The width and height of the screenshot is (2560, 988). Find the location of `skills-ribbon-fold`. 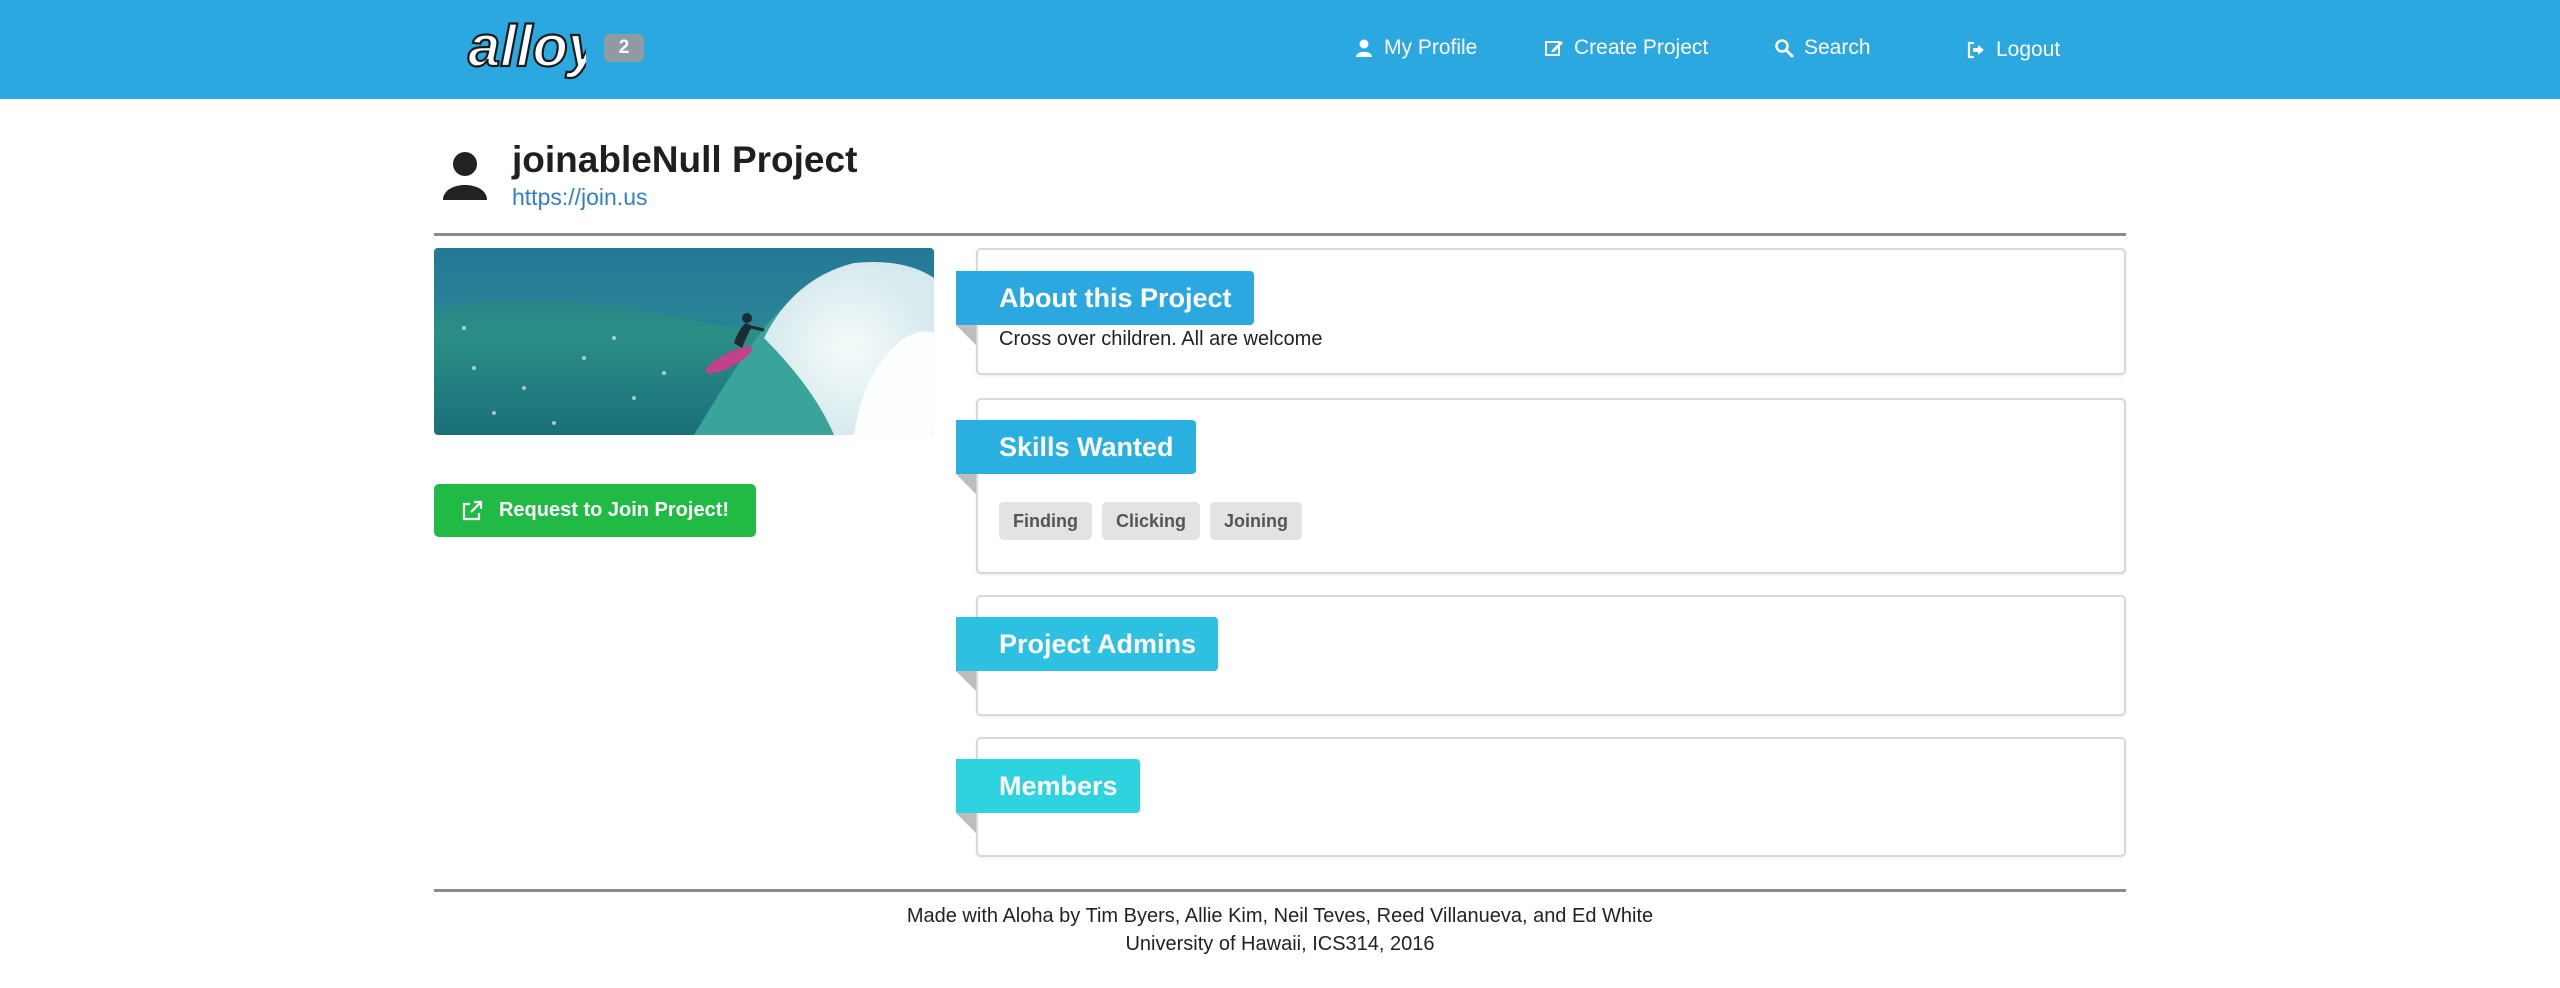

skills-ribbon-fold is located at coordinates (966, 484).